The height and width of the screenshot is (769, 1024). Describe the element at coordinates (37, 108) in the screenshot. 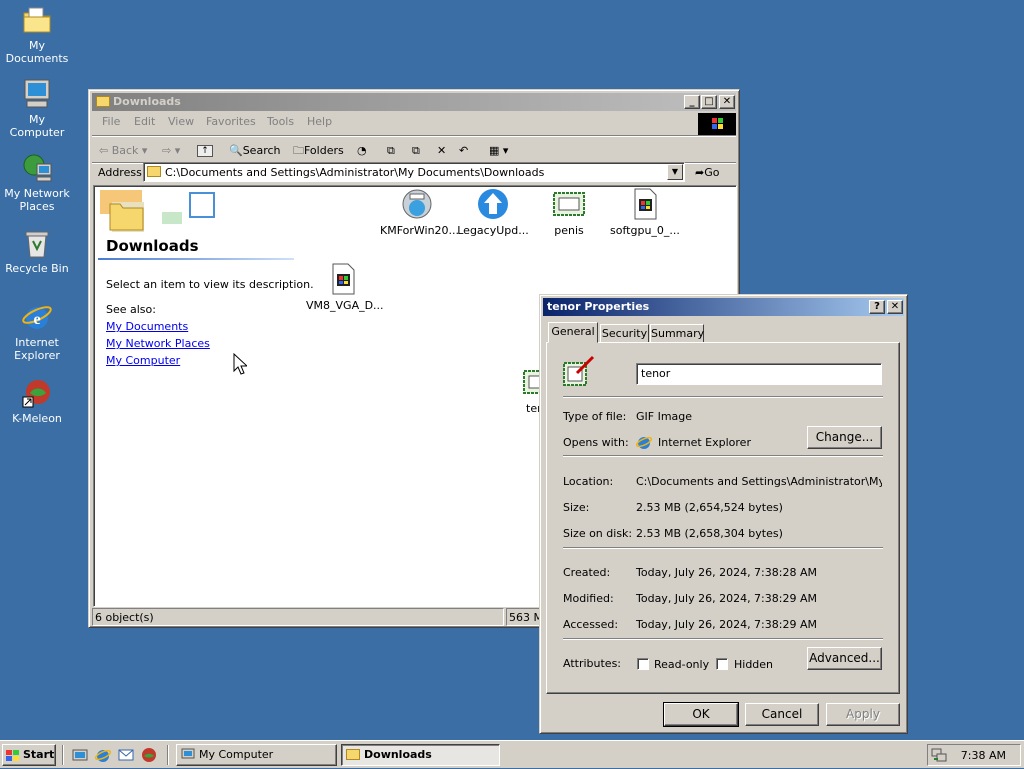

I see `desktop-icon-my-computer: My Computer` at that location.